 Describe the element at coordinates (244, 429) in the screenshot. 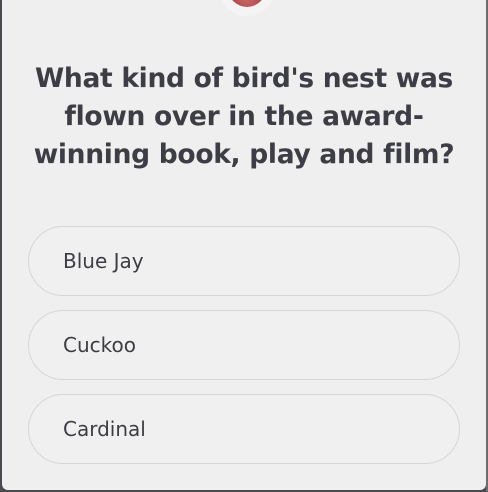

I see `answer-option-cardinal: Cardinal` at that location.